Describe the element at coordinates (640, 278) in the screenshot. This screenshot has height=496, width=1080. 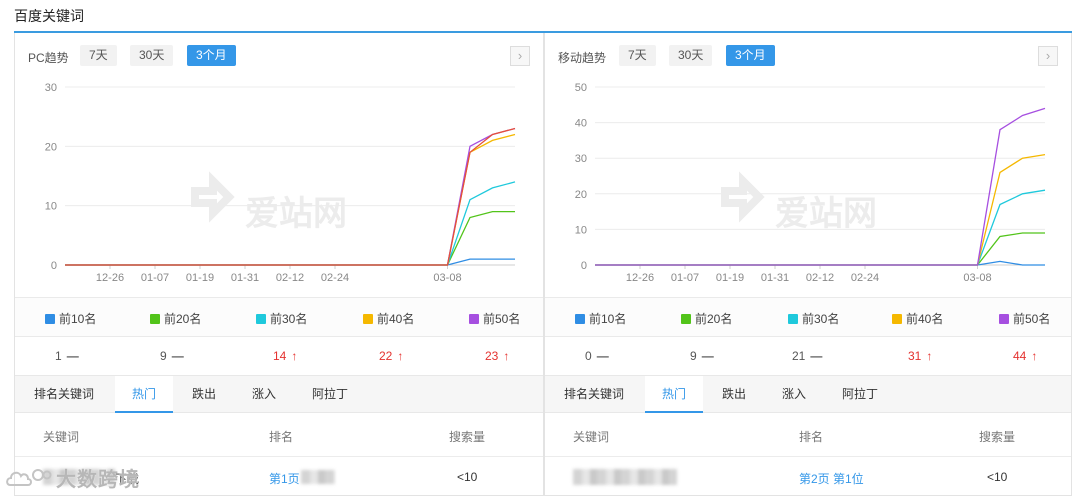
I see `x-tick-label: 12-26` at that location.